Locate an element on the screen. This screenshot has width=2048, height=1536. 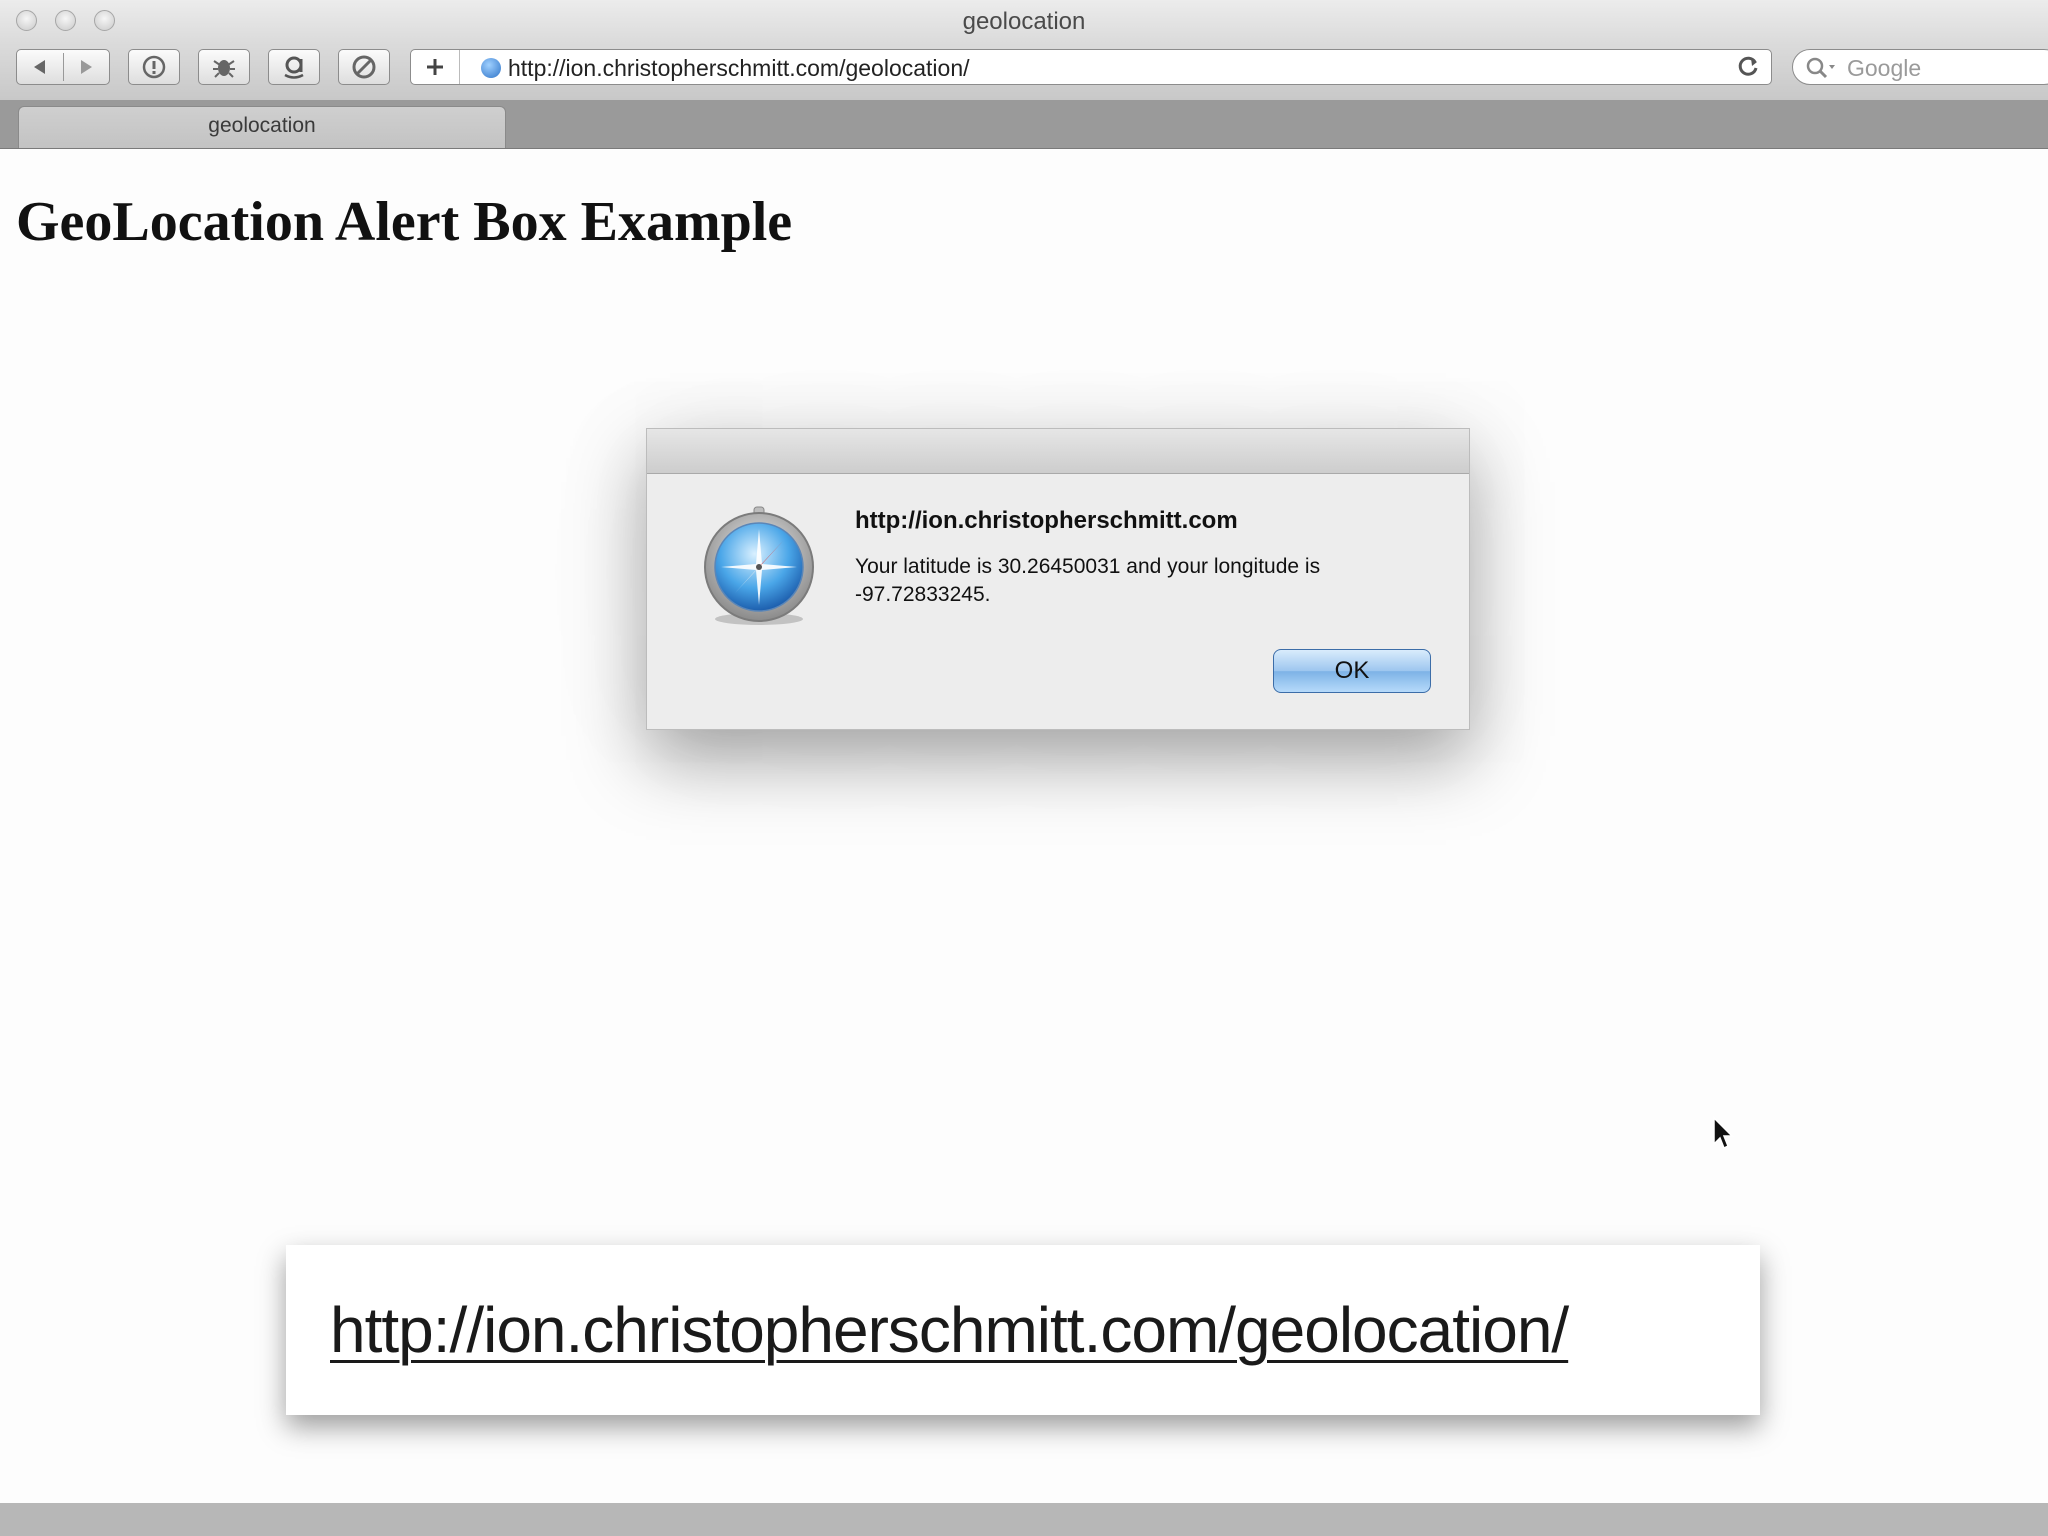
add-bookmark-button is located at coordinates (435, 67).